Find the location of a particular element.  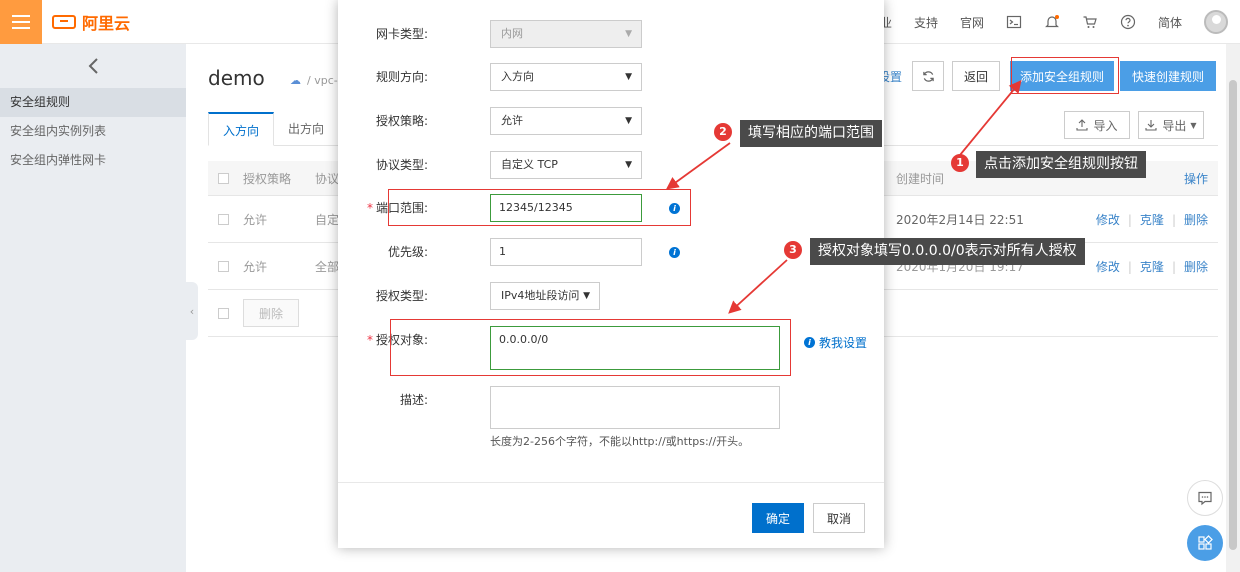

tab-outbound: 出方向 is located at coordinates (306, 128).